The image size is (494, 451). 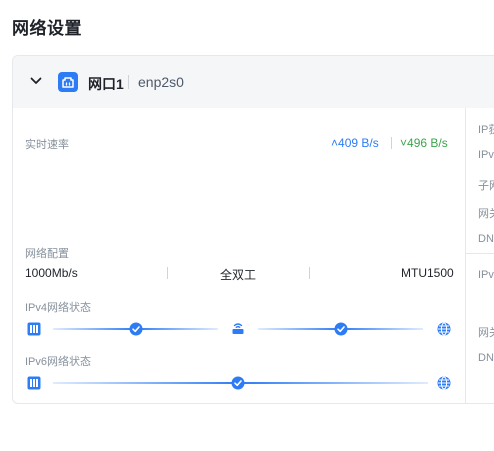 I want to click on ipv4-status-label: IPv4网络状态, so click(x=58, y=308).